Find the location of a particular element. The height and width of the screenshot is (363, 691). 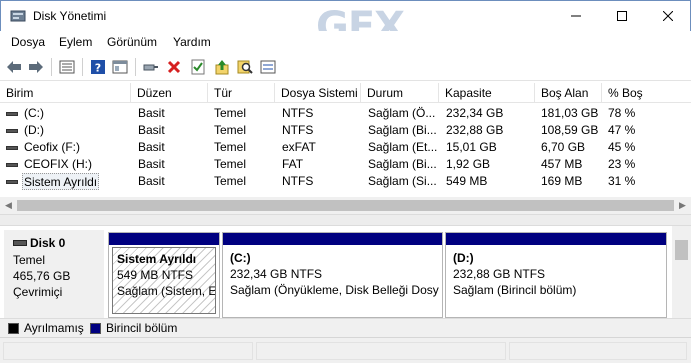

volume-free-percent: 31 % is located at coordinates (622, 181).